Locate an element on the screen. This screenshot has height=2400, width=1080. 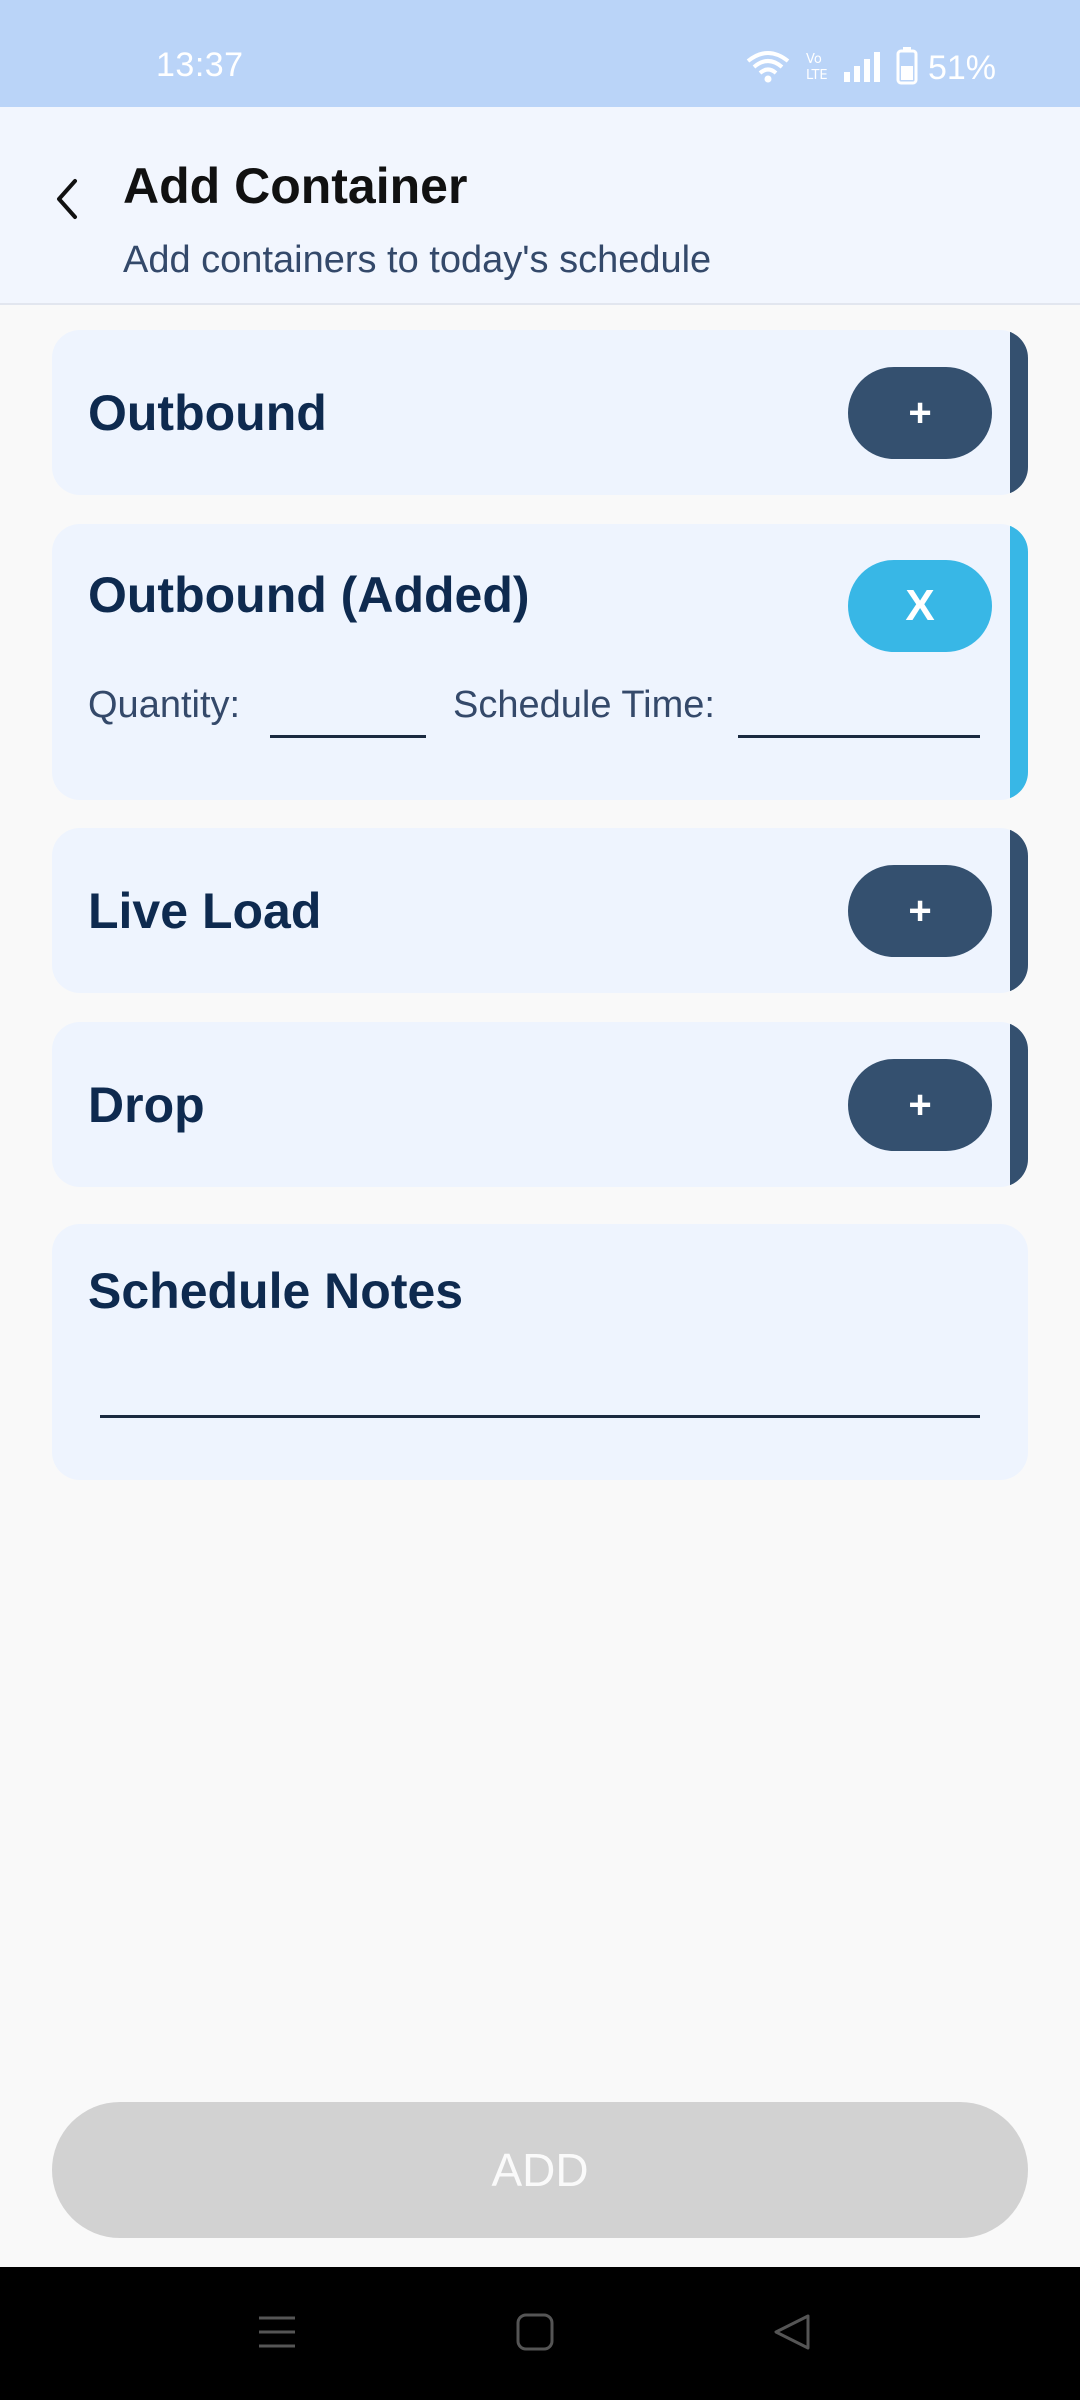
recent-apps-icon is located at coordinates (277, 2334).